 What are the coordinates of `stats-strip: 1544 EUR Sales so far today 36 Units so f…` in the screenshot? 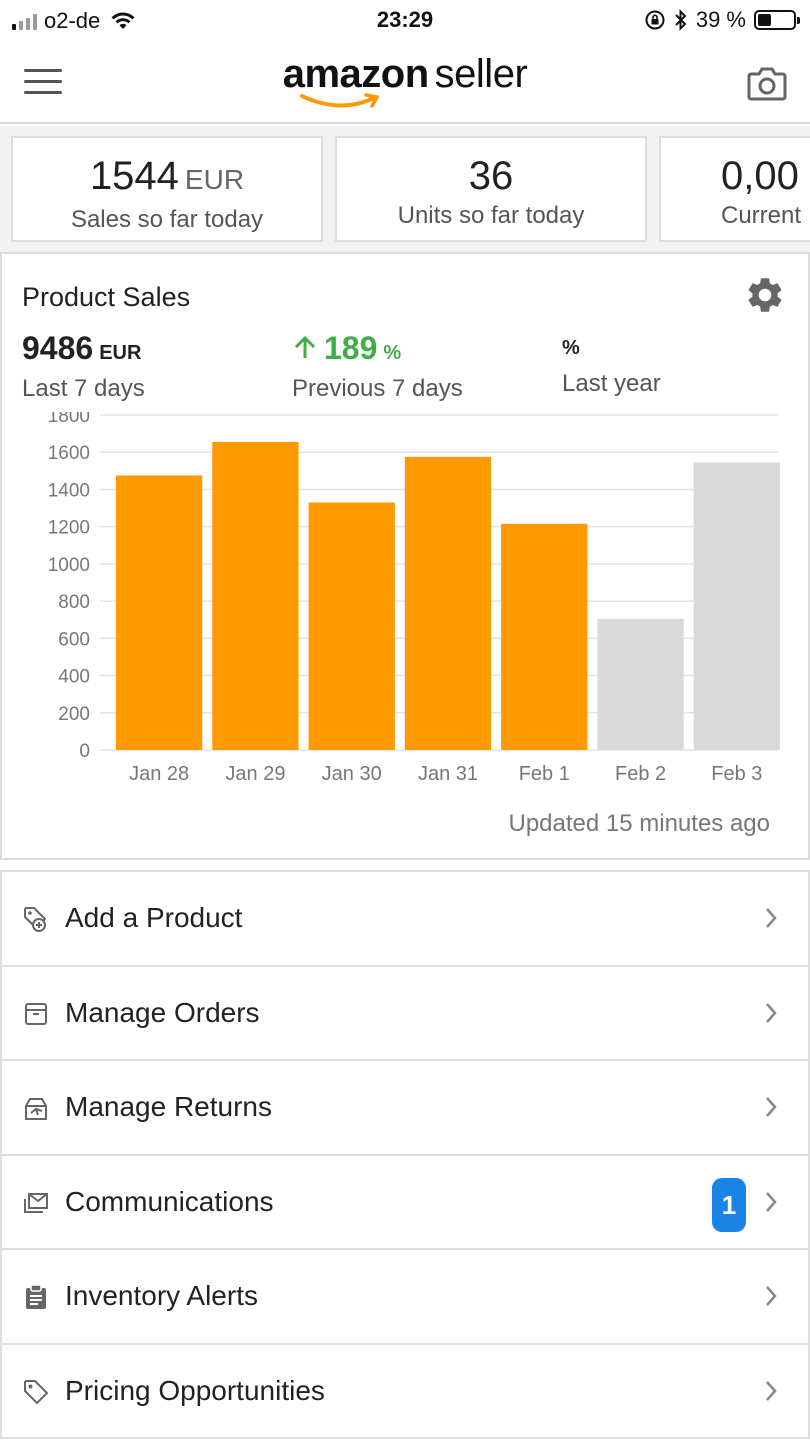 It's located at (405, 189).